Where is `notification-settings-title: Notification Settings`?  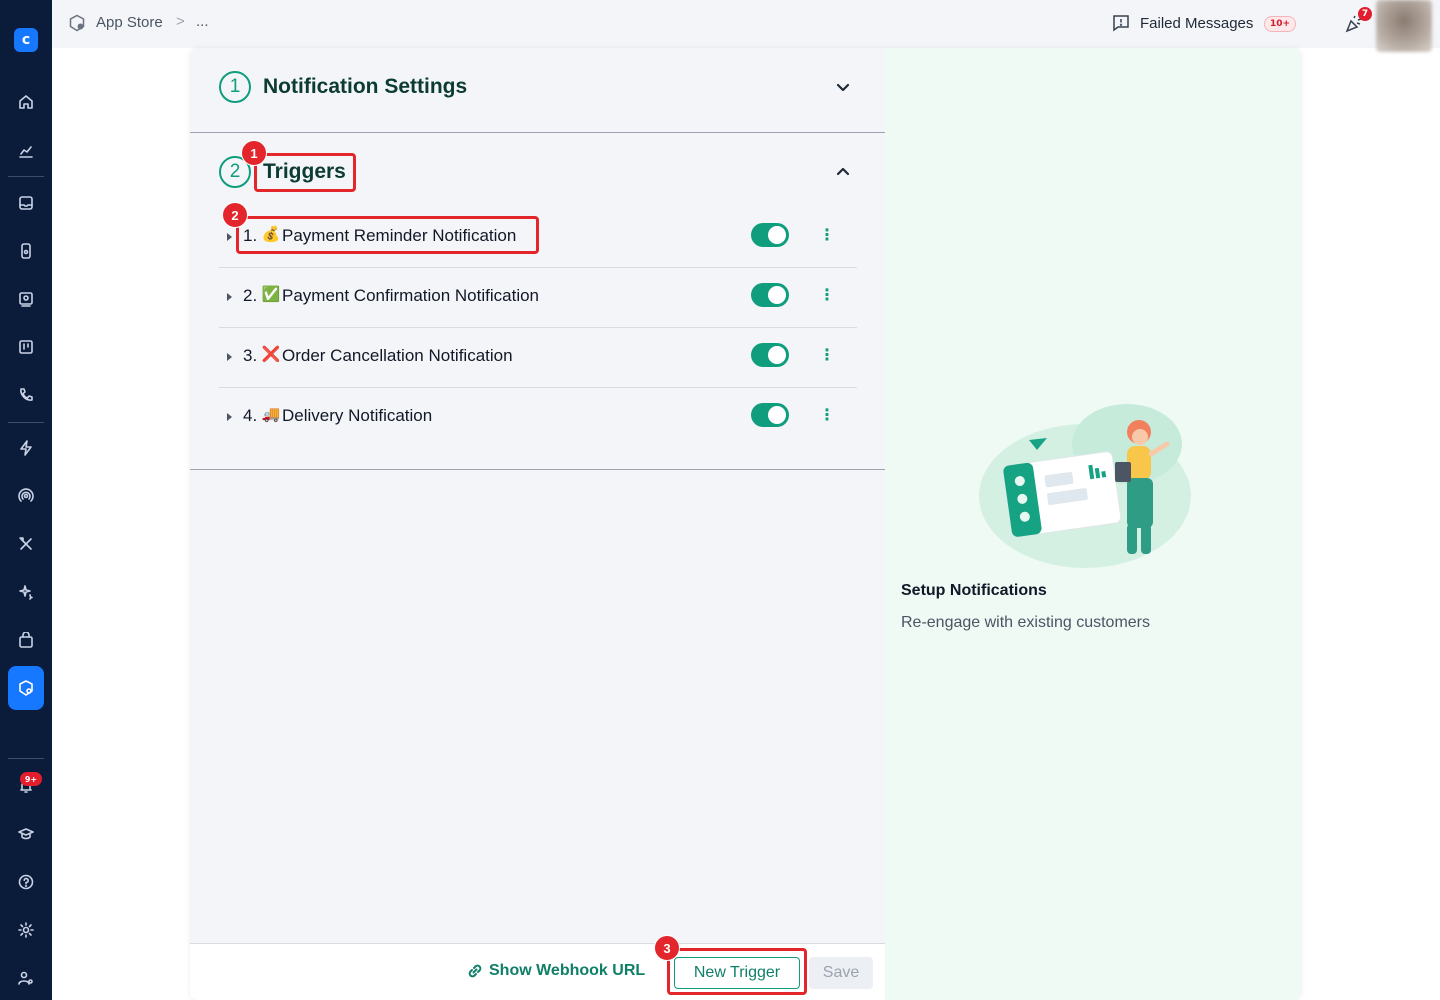 notification-settings-title: Notification Settings is located at coordinates (365, 87).